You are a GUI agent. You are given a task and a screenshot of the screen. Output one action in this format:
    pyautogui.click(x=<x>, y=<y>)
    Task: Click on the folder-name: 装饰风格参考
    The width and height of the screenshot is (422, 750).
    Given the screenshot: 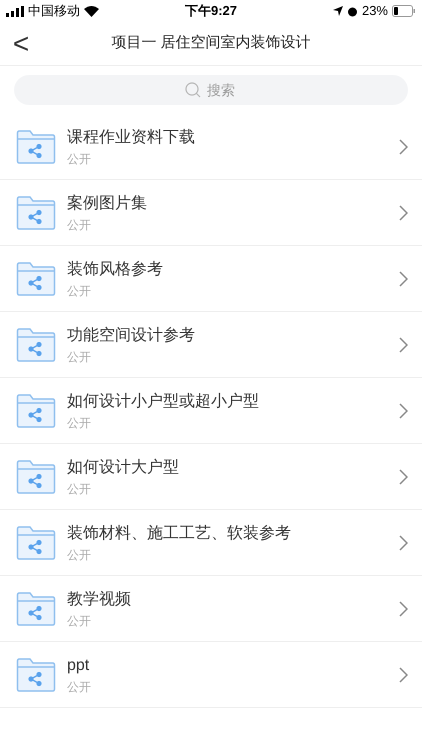 What is the action you would take?
    pyautogui.click(x=115, y=270)
    